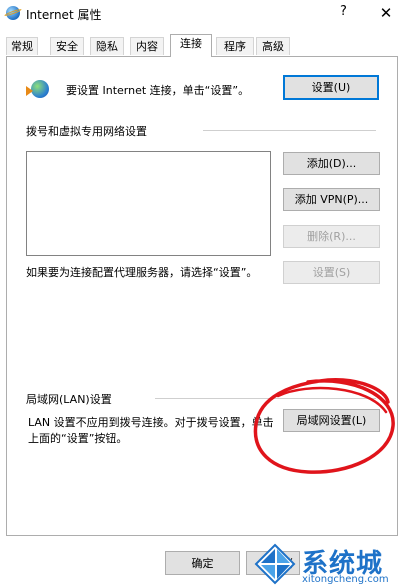 This screenshot has height=587, width=405. Describe the element at coordinates (202, 14) in the screenshot. I see `title-bar: Internet 属性 ? ✕` at that location.